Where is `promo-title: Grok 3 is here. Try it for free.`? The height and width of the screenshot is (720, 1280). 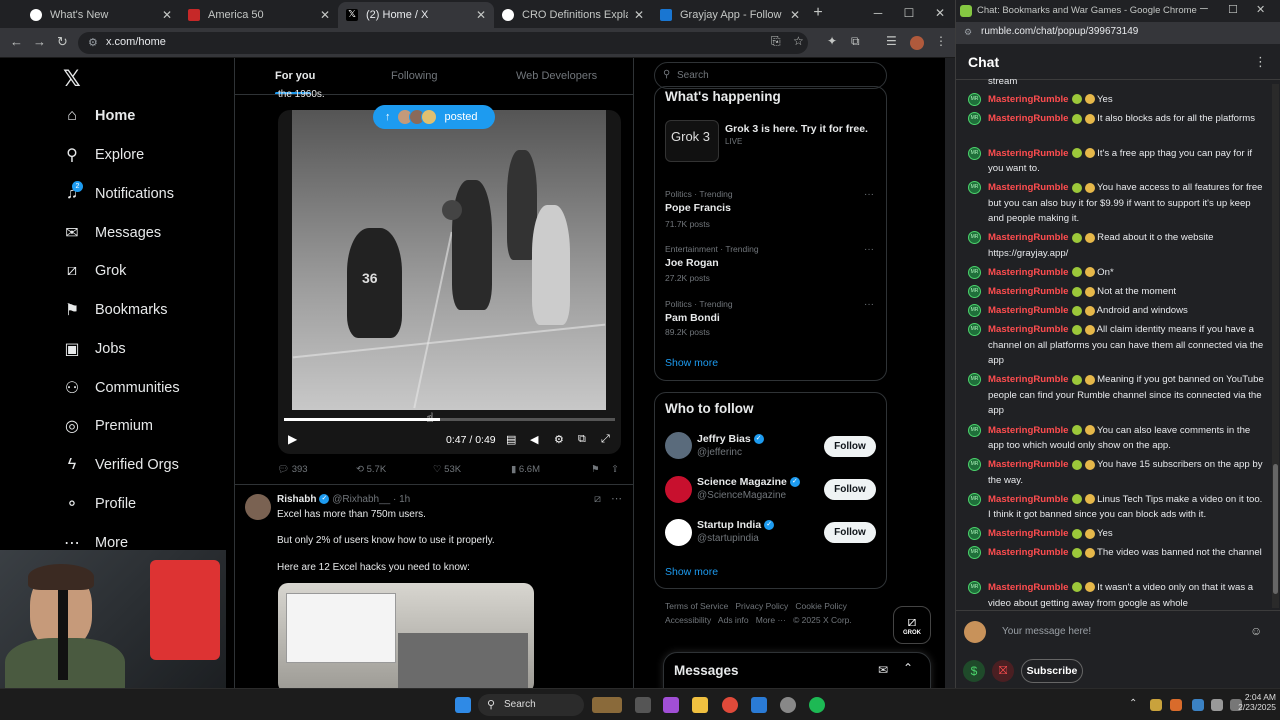
promo-title: Grok 3 is here. Try it for free. is located at coordinates (796, 129).